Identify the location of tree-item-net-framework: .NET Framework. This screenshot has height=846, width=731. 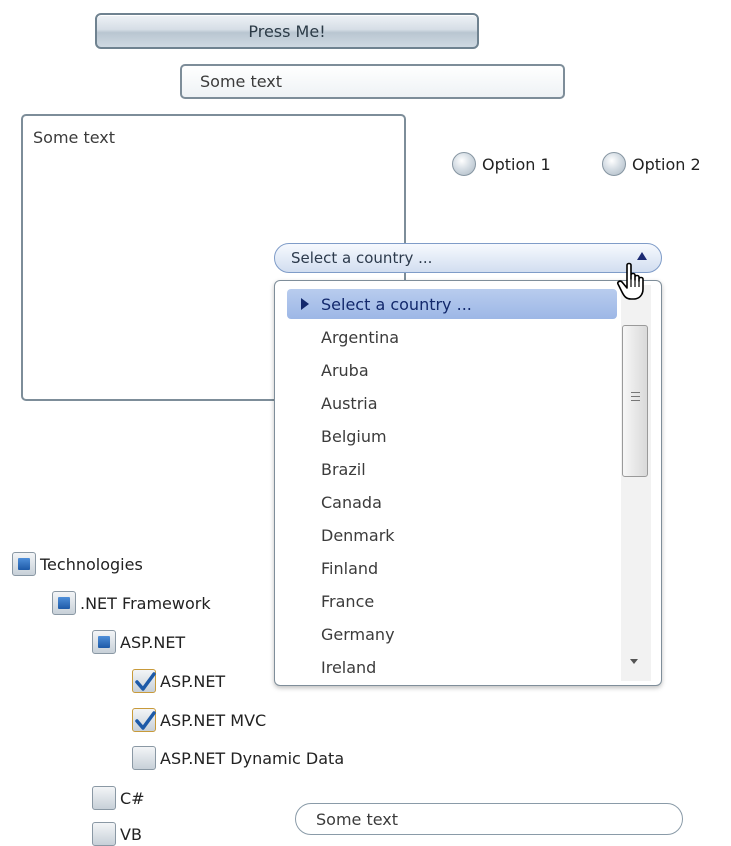
(131, 603).